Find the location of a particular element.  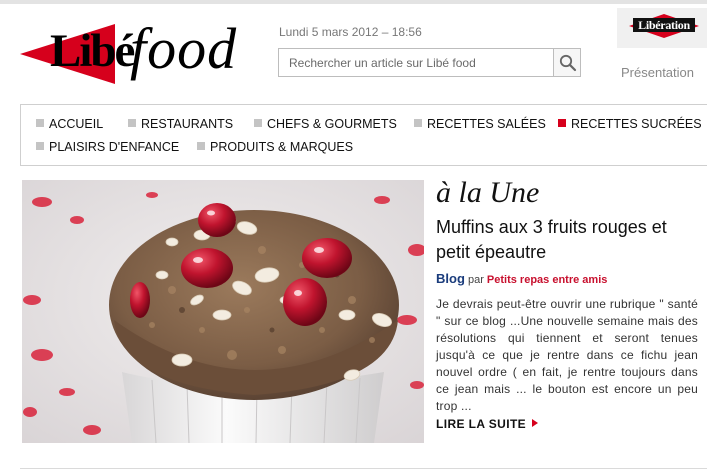

current-date: Lundi 5 mars 2012 – 18:56 is located at coordinates (350, 32).